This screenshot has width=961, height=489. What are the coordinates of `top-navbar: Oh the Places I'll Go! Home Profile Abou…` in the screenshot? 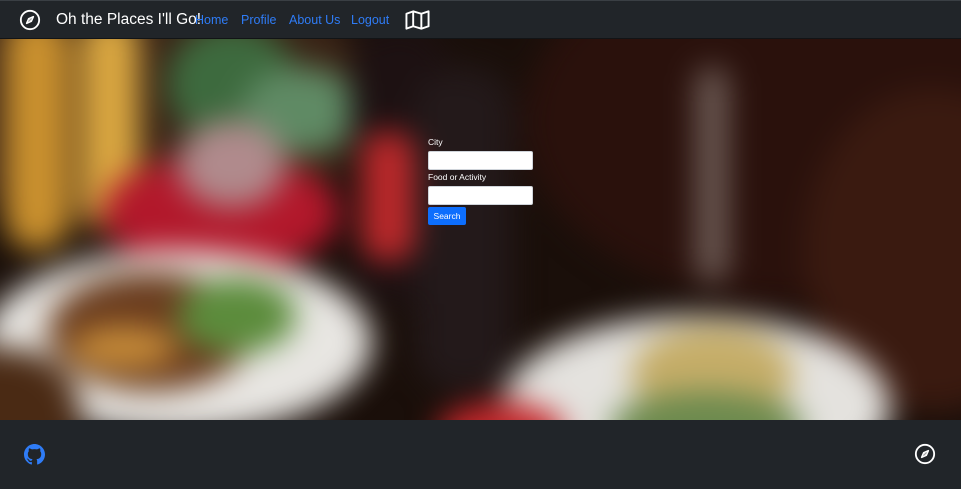 It's located at (480, 19).